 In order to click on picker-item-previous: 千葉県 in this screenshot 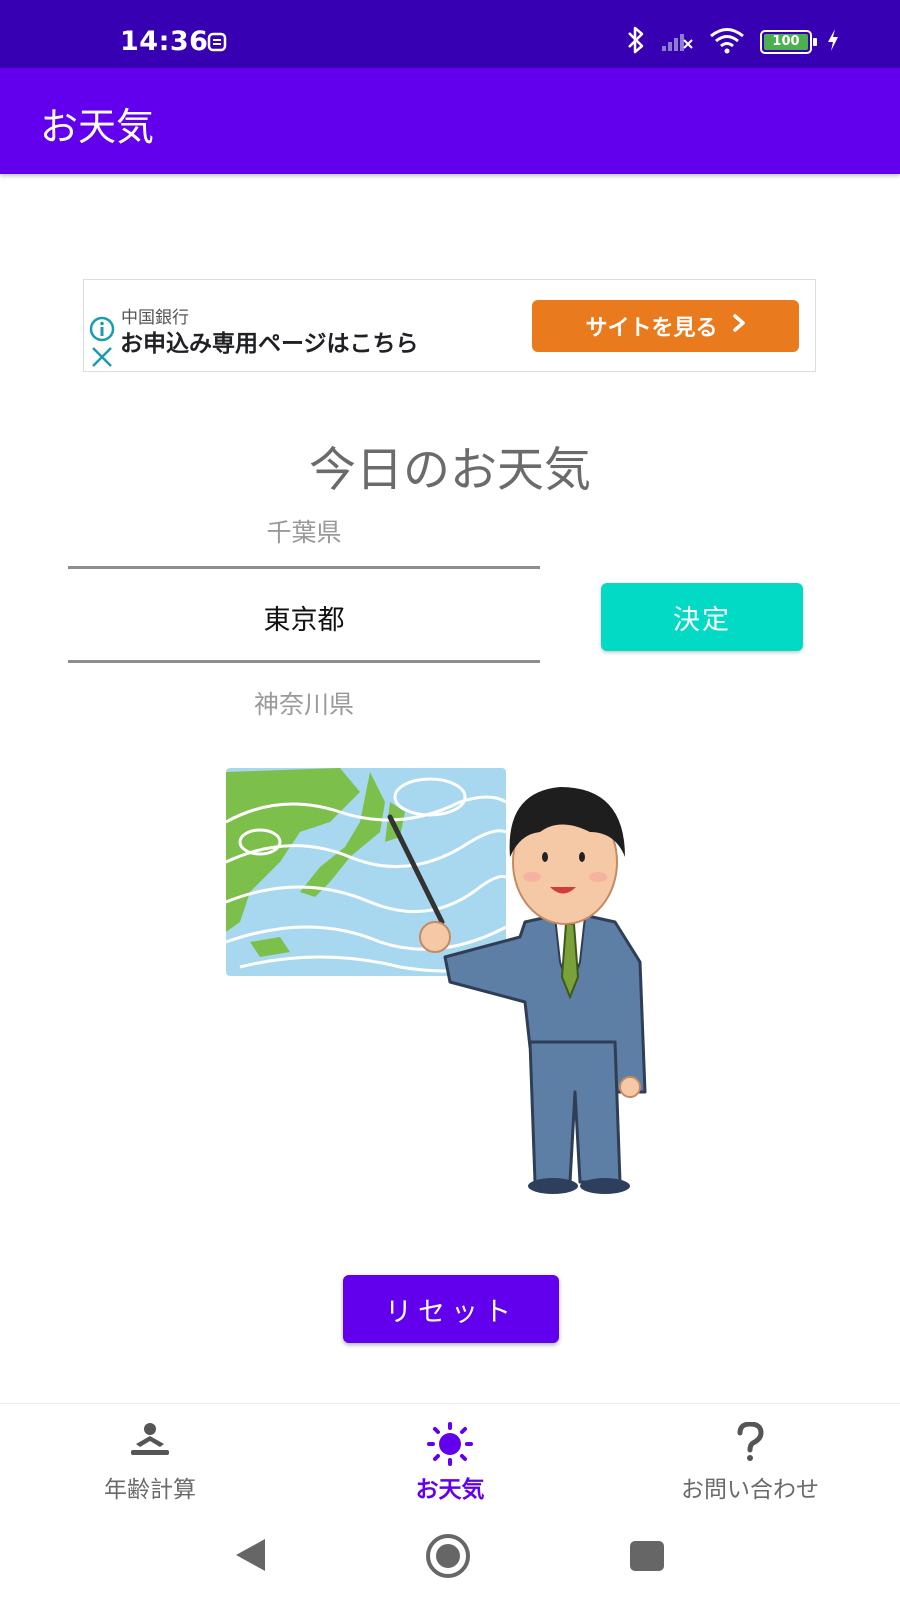, I will do `click(304, 531)`.